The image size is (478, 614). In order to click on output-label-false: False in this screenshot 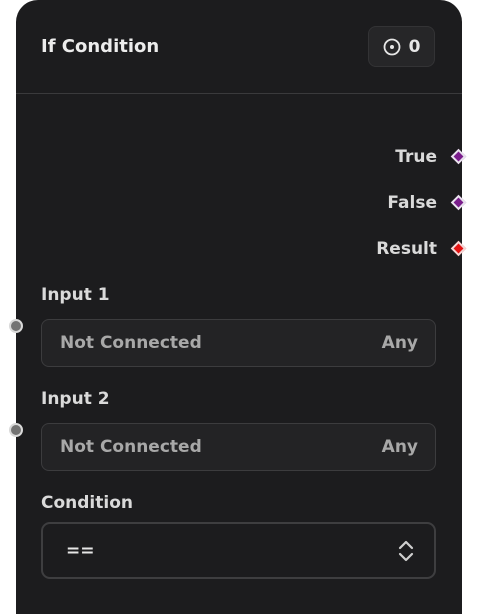, I will do `click(412, 203)`.